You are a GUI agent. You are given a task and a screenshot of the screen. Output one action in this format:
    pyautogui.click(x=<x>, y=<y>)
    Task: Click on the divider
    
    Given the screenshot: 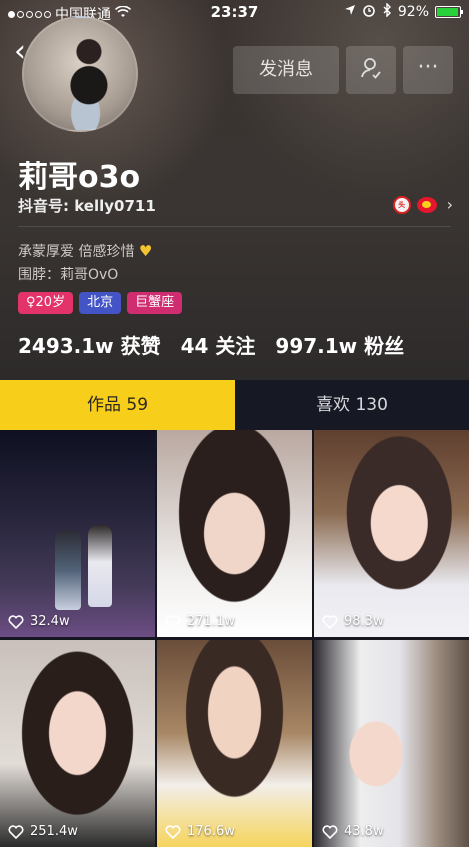 What is the action you would take?
    pyautogui.click(x=234, y=226)
    